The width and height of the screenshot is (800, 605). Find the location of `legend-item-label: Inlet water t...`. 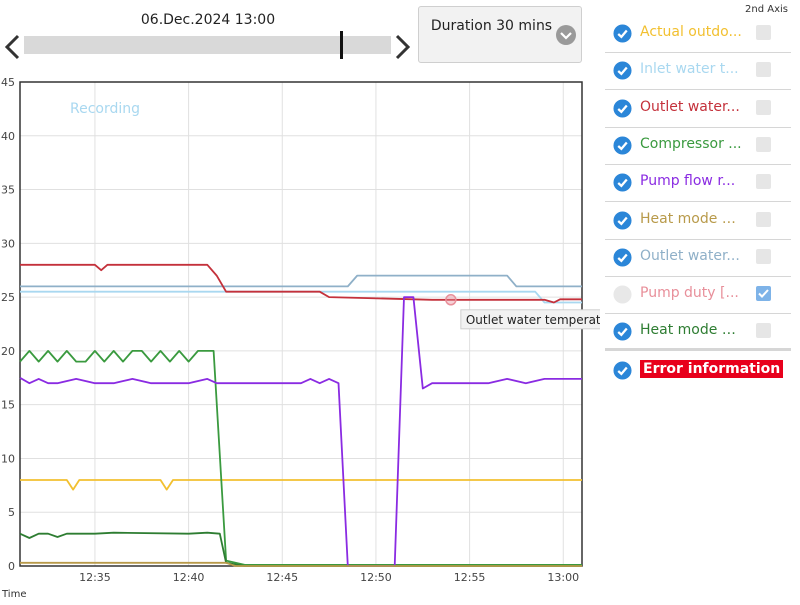

legend-item-label: Inlet water t... is located at coordinates (689, 69).